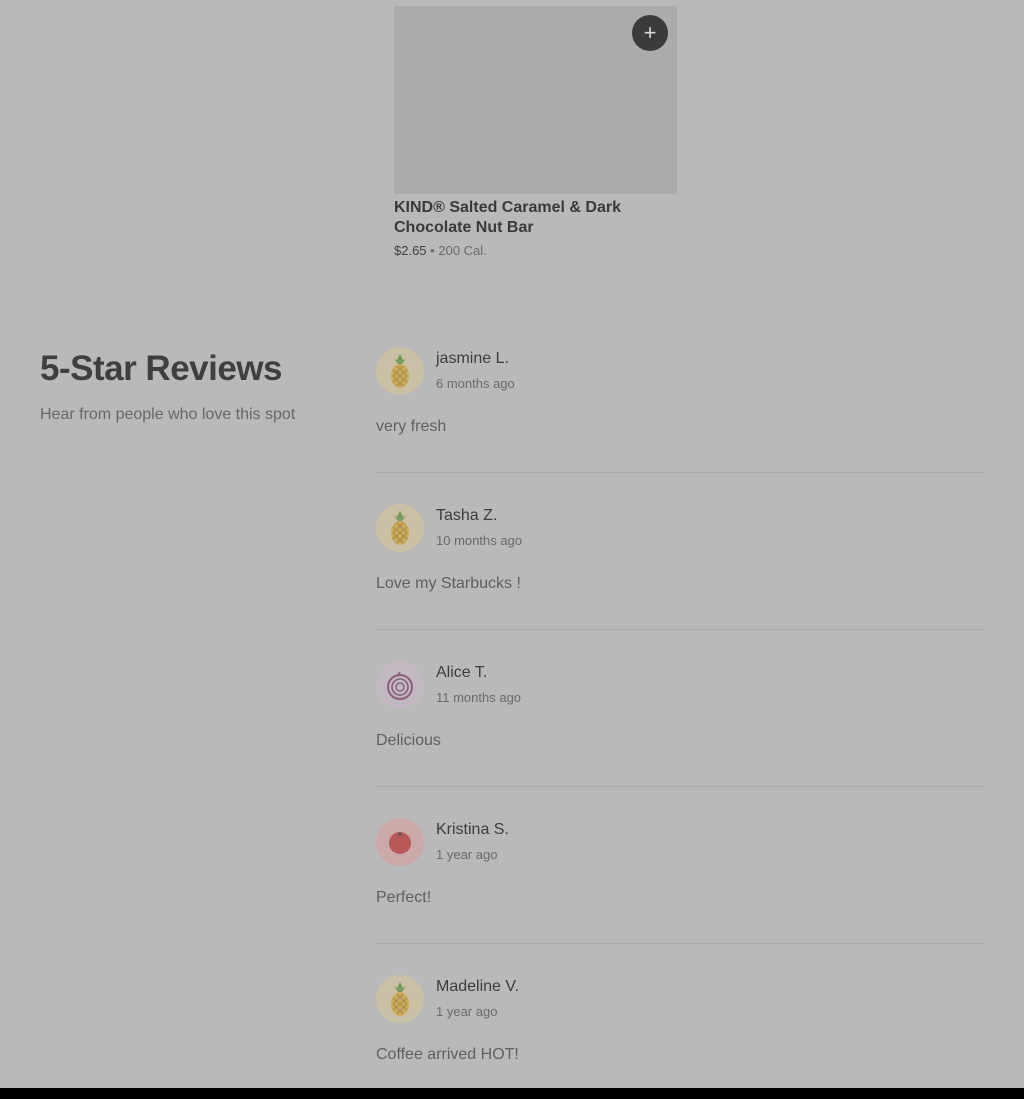  Describe the element at coordinates (411, 426) in the screenshot. I see `review-text: very fresh` at that location.